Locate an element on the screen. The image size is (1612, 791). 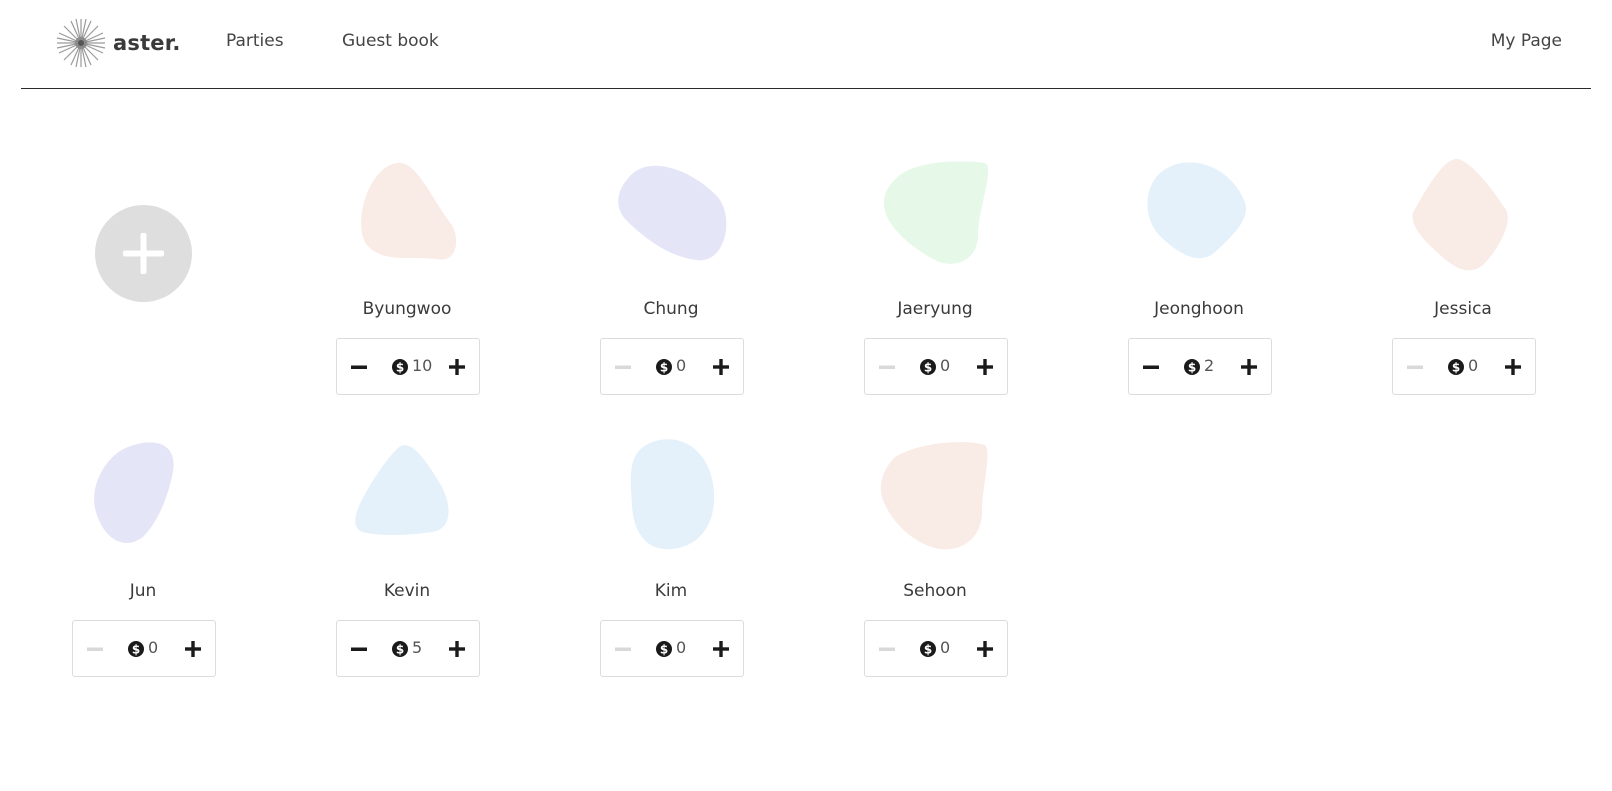
guest-name: Chung is located at coordinates (671, 309).